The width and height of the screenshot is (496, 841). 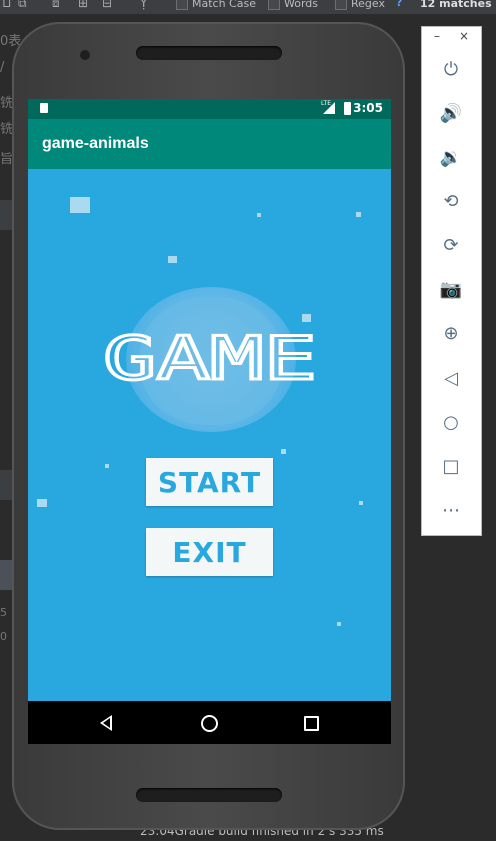 What do you see at coordinates (464, 36) in the screenshot?
I see `close-icon: ×` at bounding box center [464, 36].